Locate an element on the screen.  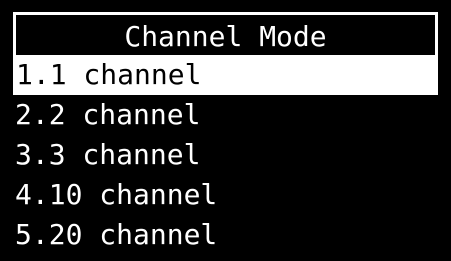
menu-title: Channel Mode is located at coordinates (225, 36).